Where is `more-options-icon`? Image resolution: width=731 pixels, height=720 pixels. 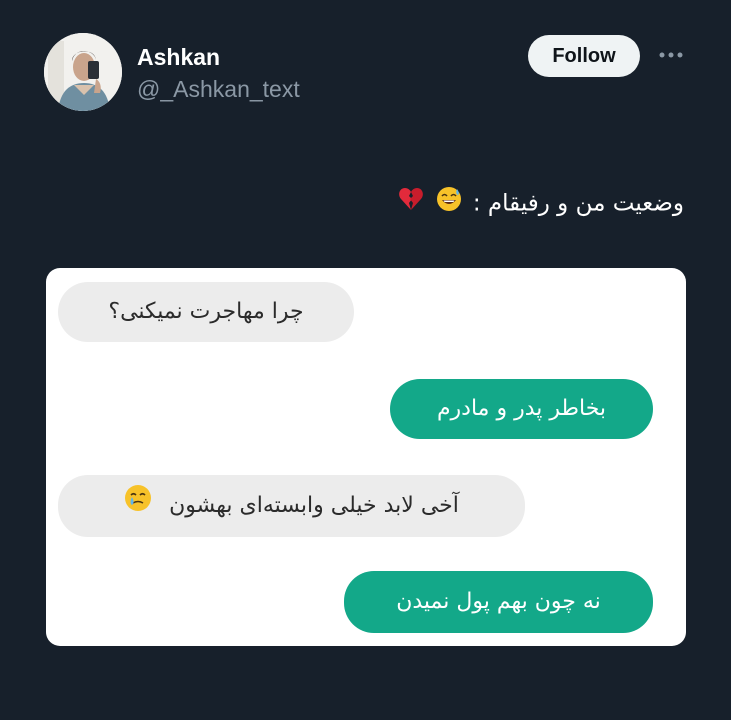
more-options-icon is located at coordinates (671, 55).